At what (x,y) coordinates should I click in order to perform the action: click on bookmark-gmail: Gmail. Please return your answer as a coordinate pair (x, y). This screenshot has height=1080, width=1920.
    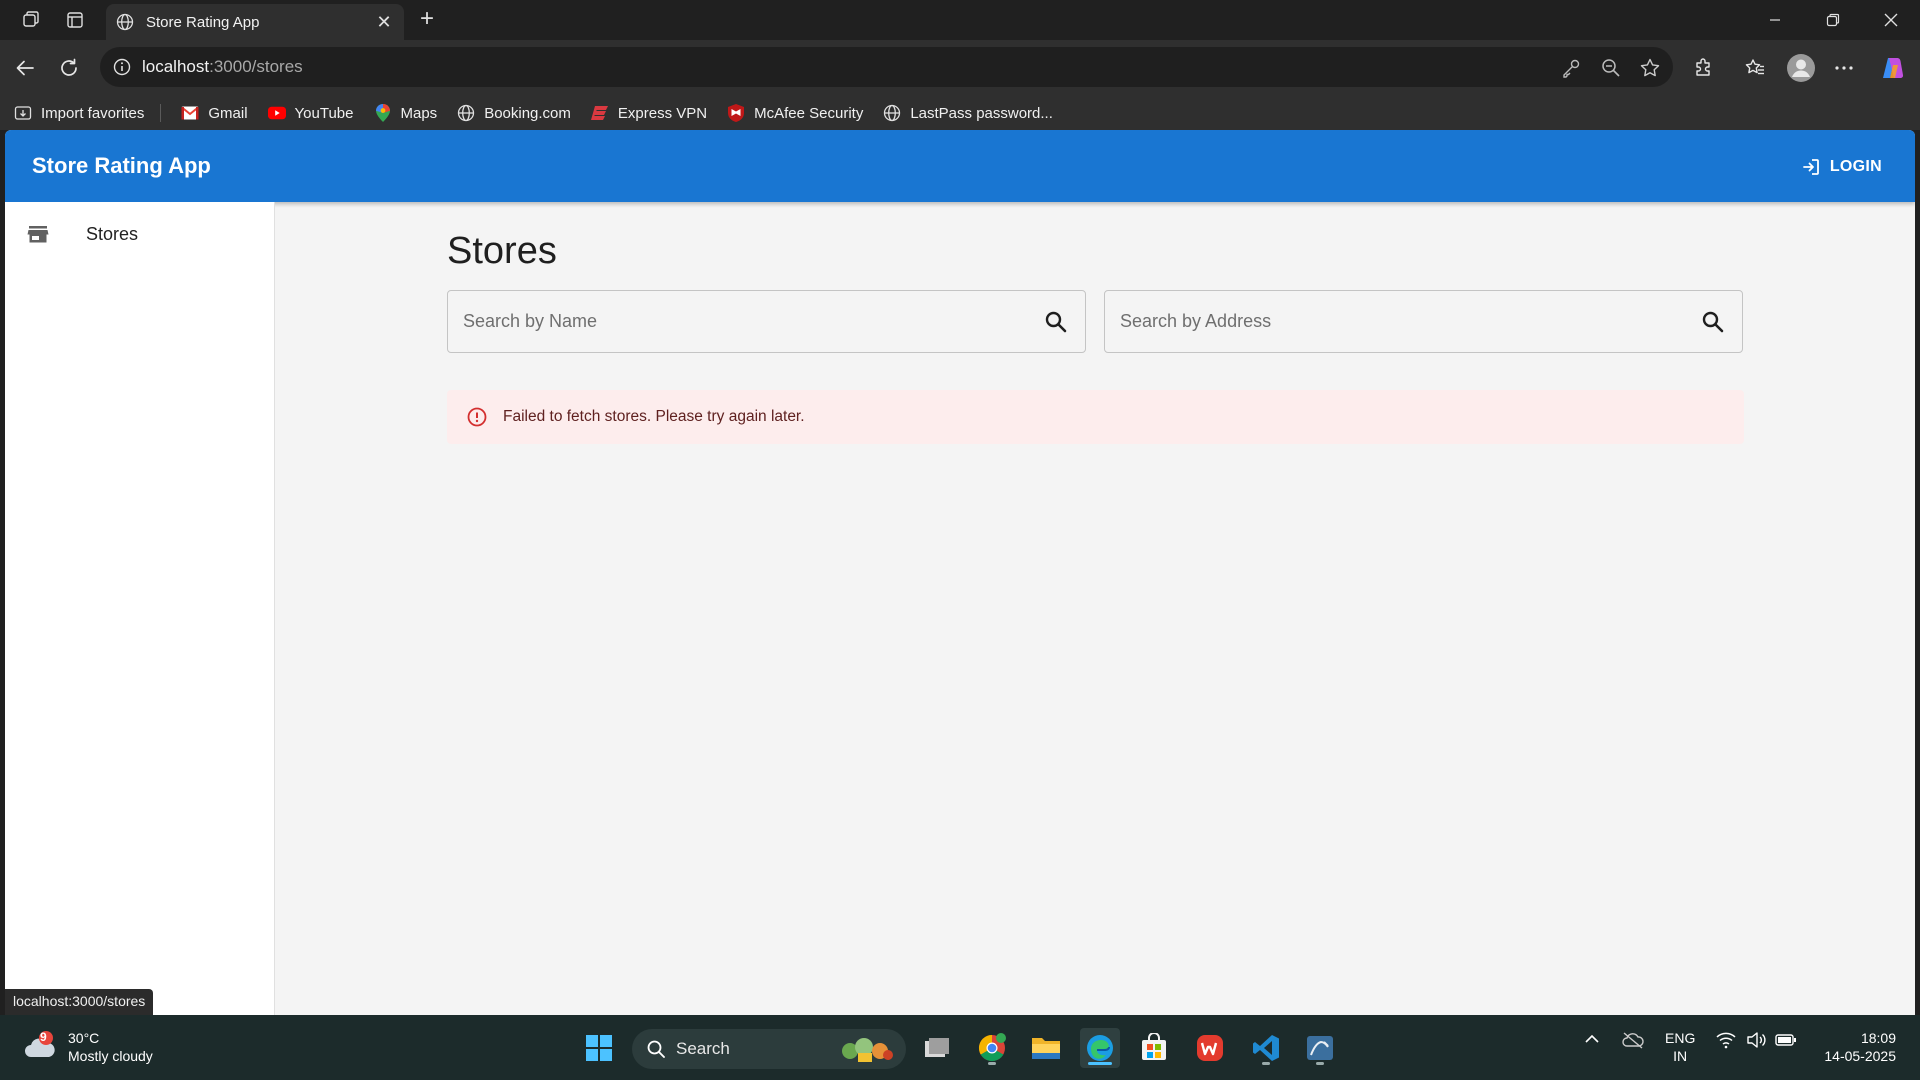
    Looking at the image, I should click on (214, 113).